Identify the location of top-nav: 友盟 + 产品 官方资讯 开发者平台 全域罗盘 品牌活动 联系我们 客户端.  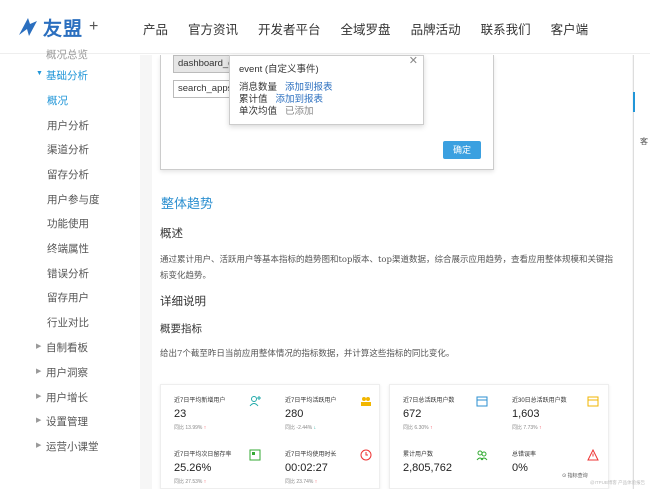
(325, 27).